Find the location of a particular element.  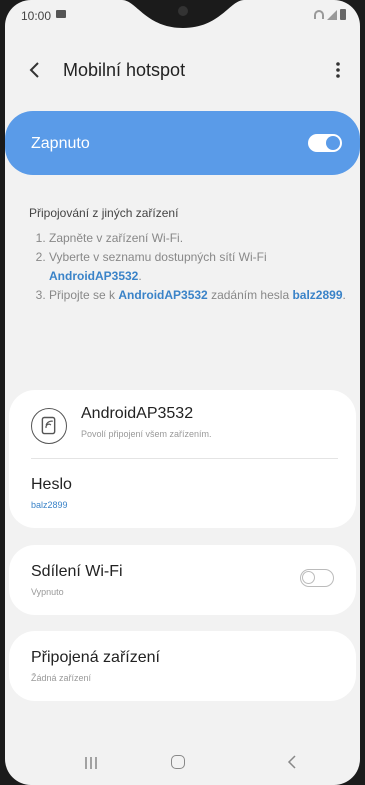

status-icons is located at coordinates (330, 14).